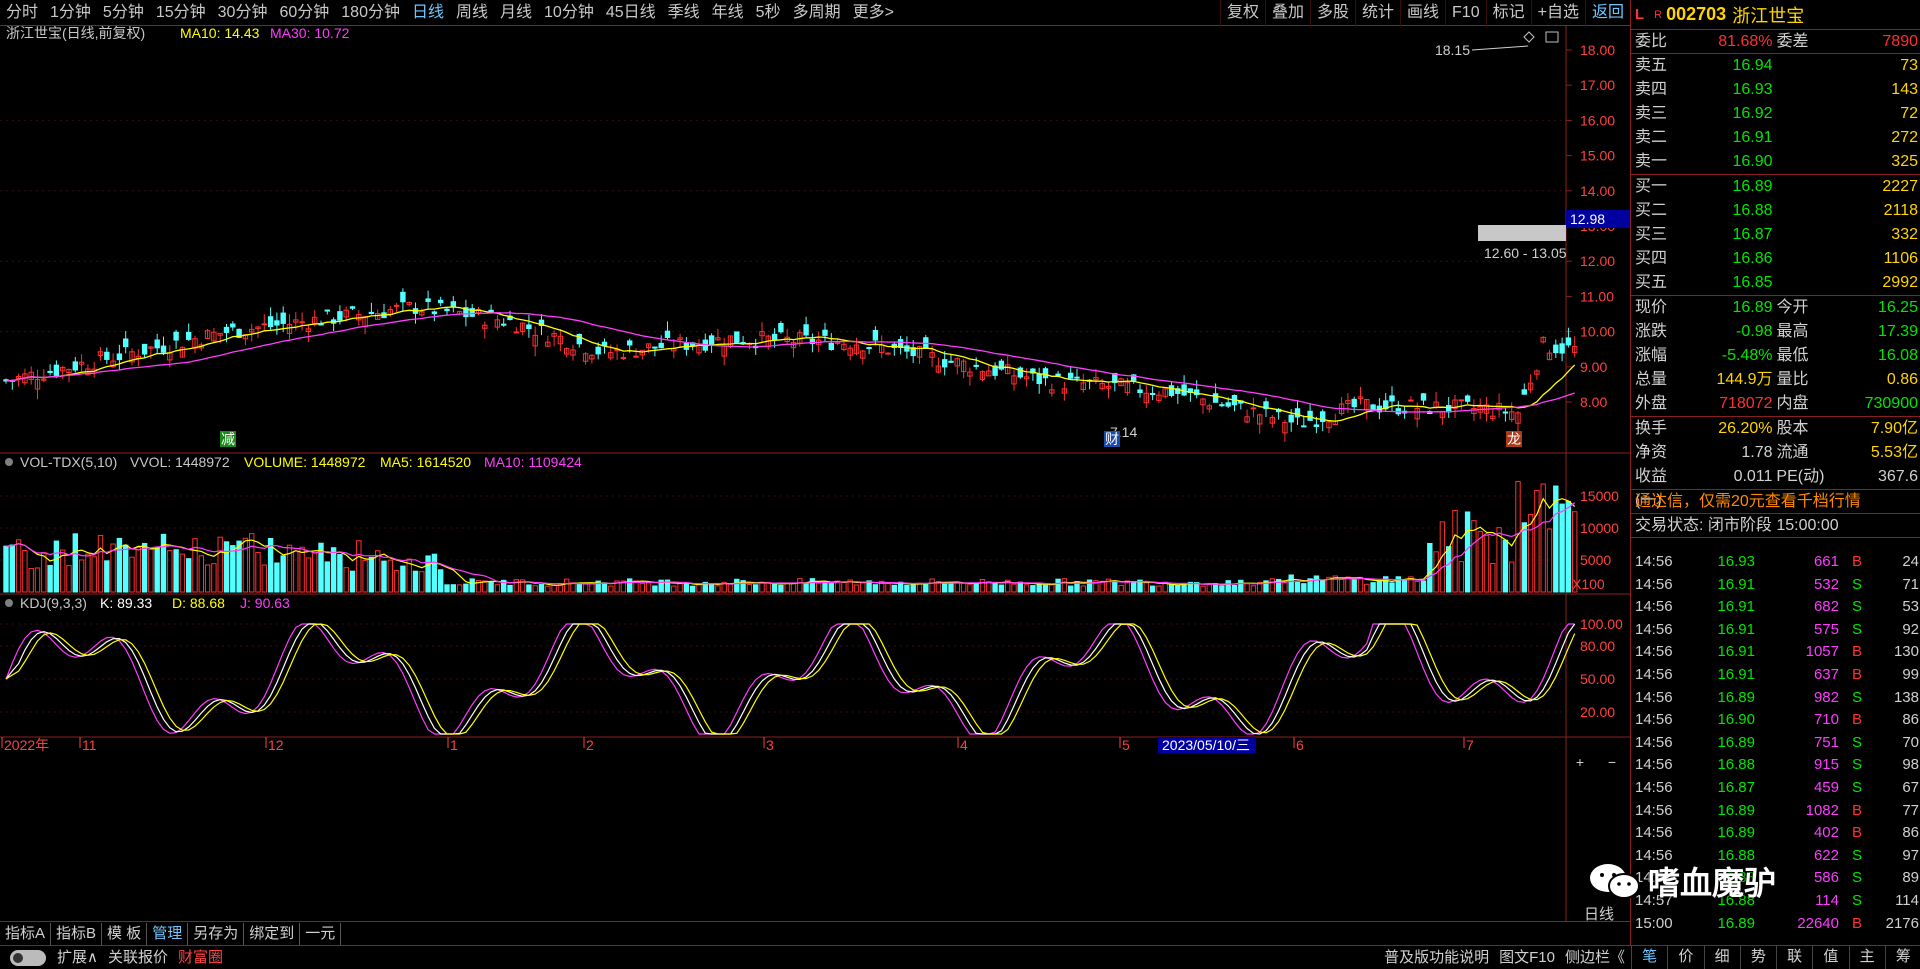 The height and width of the screenshot is (969, 1920). I want to click on status-sidebar: 侧边栏《, so click(1595, 958).